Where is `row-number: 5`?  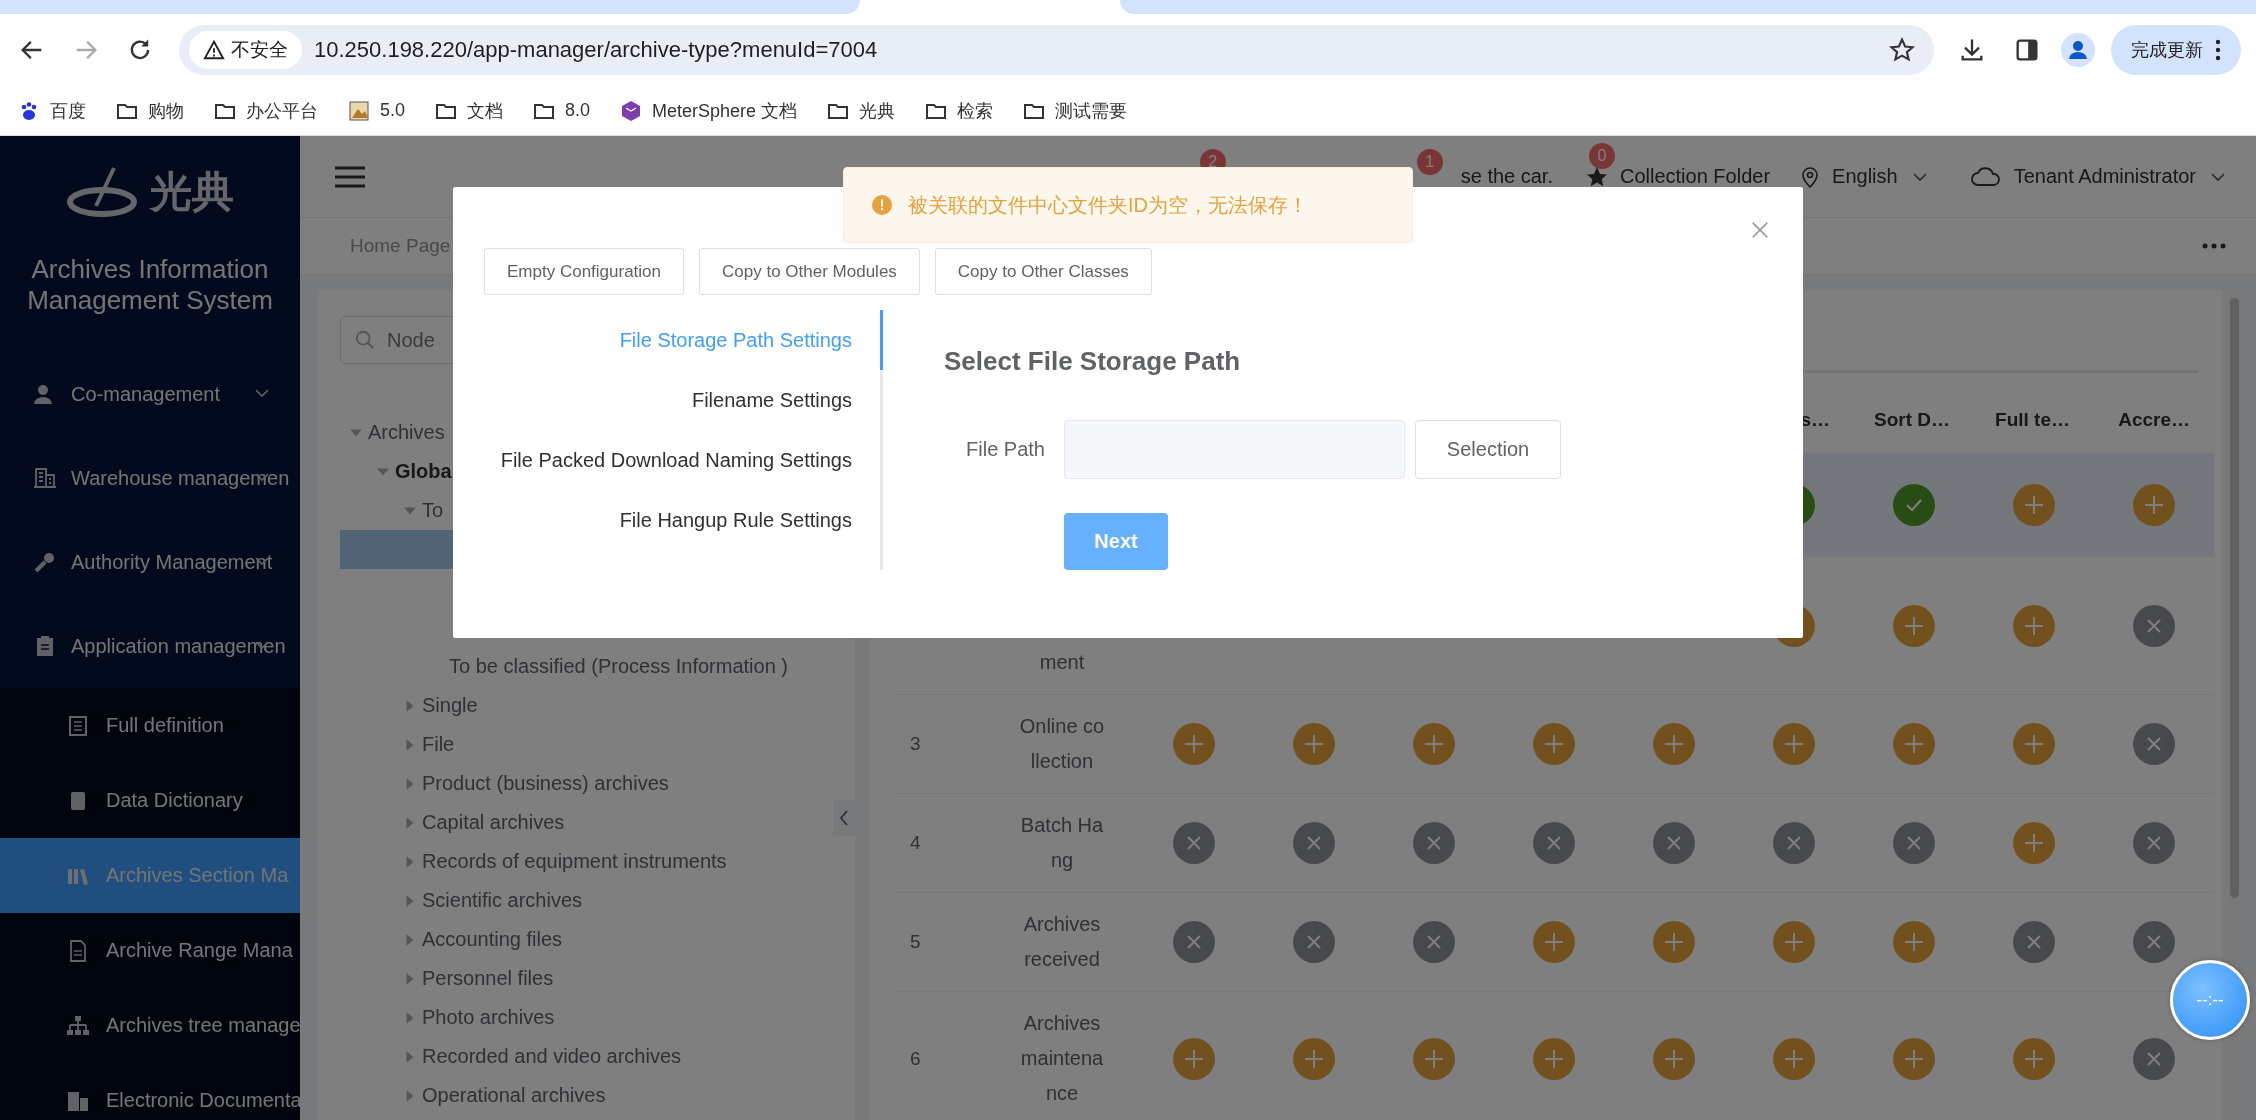 row-number: 5 is located at coordinates (915, 941).